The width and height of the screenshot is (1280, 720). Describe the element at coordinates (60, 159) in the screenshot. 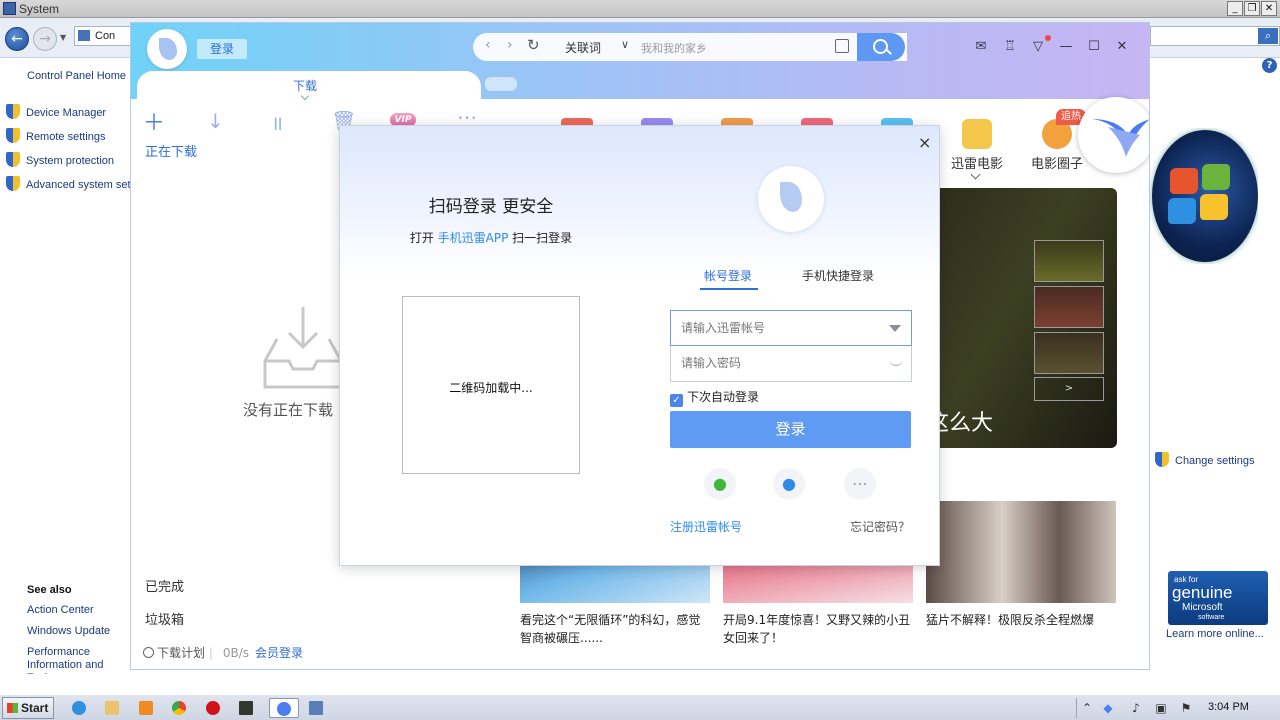

I see `system-protection-link: System protection` at that location.